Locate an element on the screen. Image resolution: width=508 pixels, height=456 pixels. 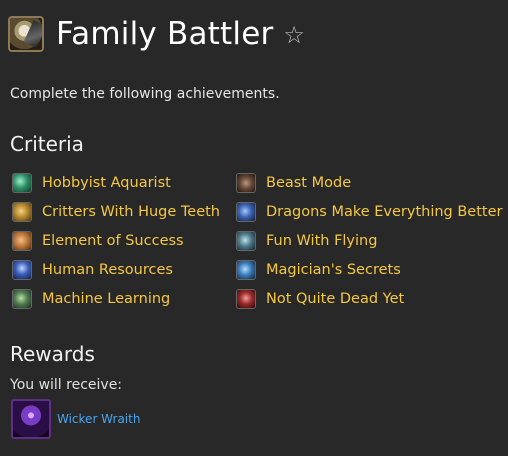
family-battler-icon is located at coordinates (26, 34).